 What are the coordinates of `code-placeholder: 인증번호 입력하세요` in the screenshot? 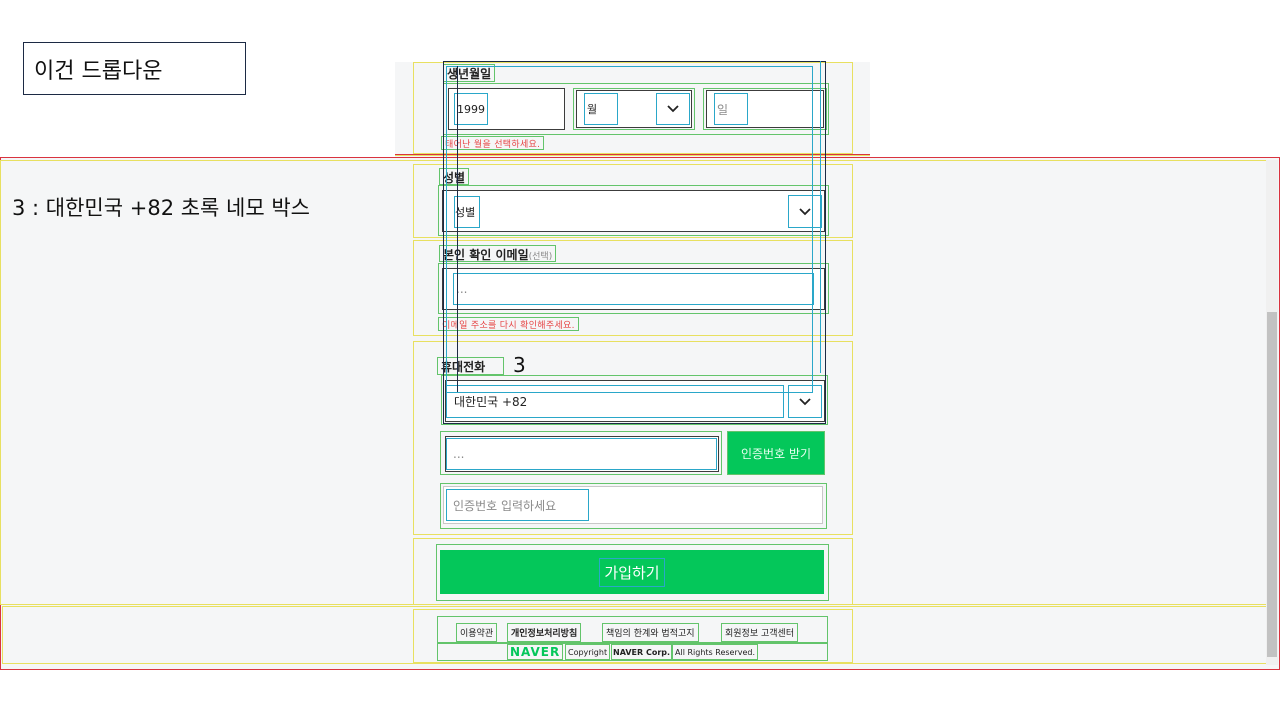 It's located at (517, 505).